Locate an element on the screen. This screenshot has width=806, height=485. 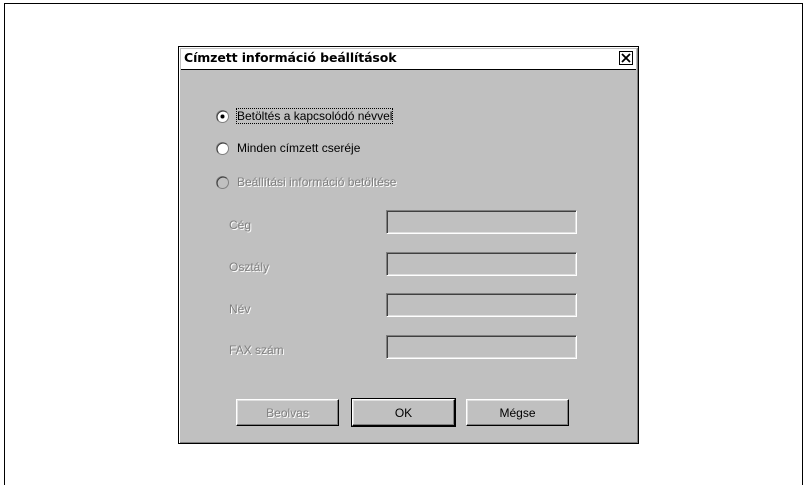
radio-label-load-settings-info: Beállítási információ betöltése is located at coordinates (317, 182).